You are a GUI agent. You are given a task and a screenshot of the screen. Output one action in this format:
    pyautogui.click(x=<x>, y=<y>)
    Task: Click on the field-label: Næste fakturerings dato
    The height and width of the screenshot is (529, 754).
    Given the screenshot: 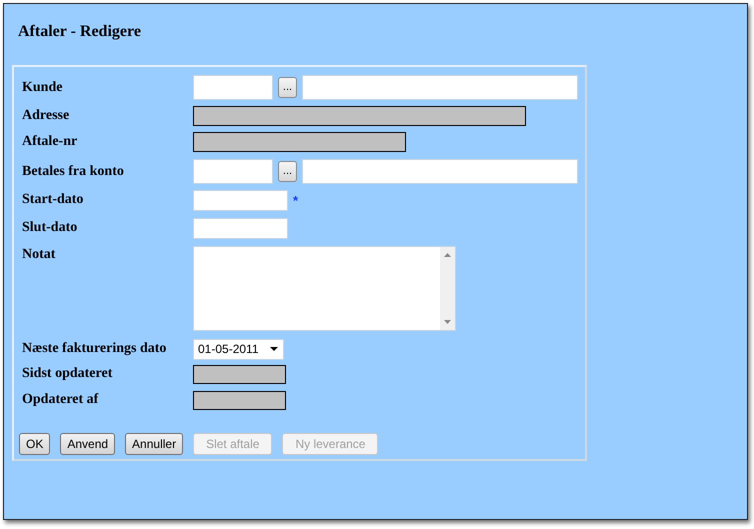 What is the action you would take?
    pyautogui.click(x=95, y=349)
    